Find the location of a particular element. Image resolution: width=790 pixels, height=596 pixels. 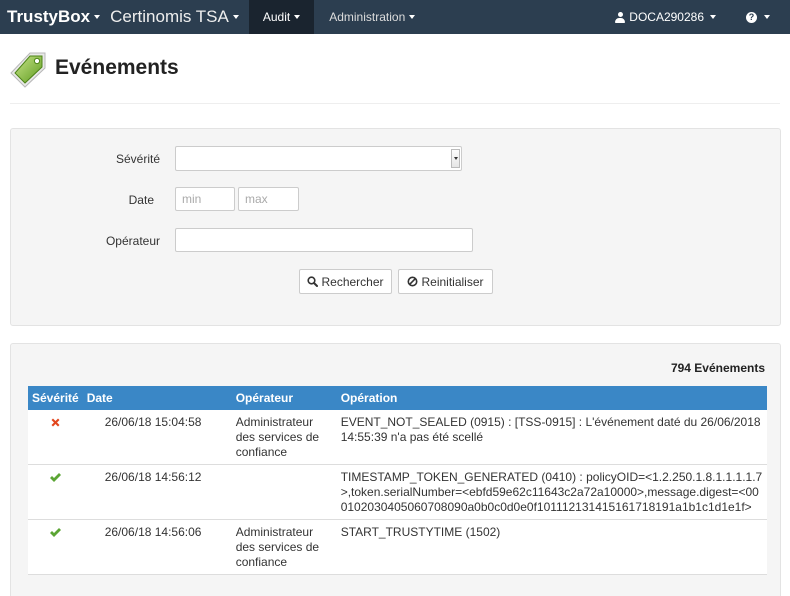

page-title: Evénements is located at coordinates (117, 67).